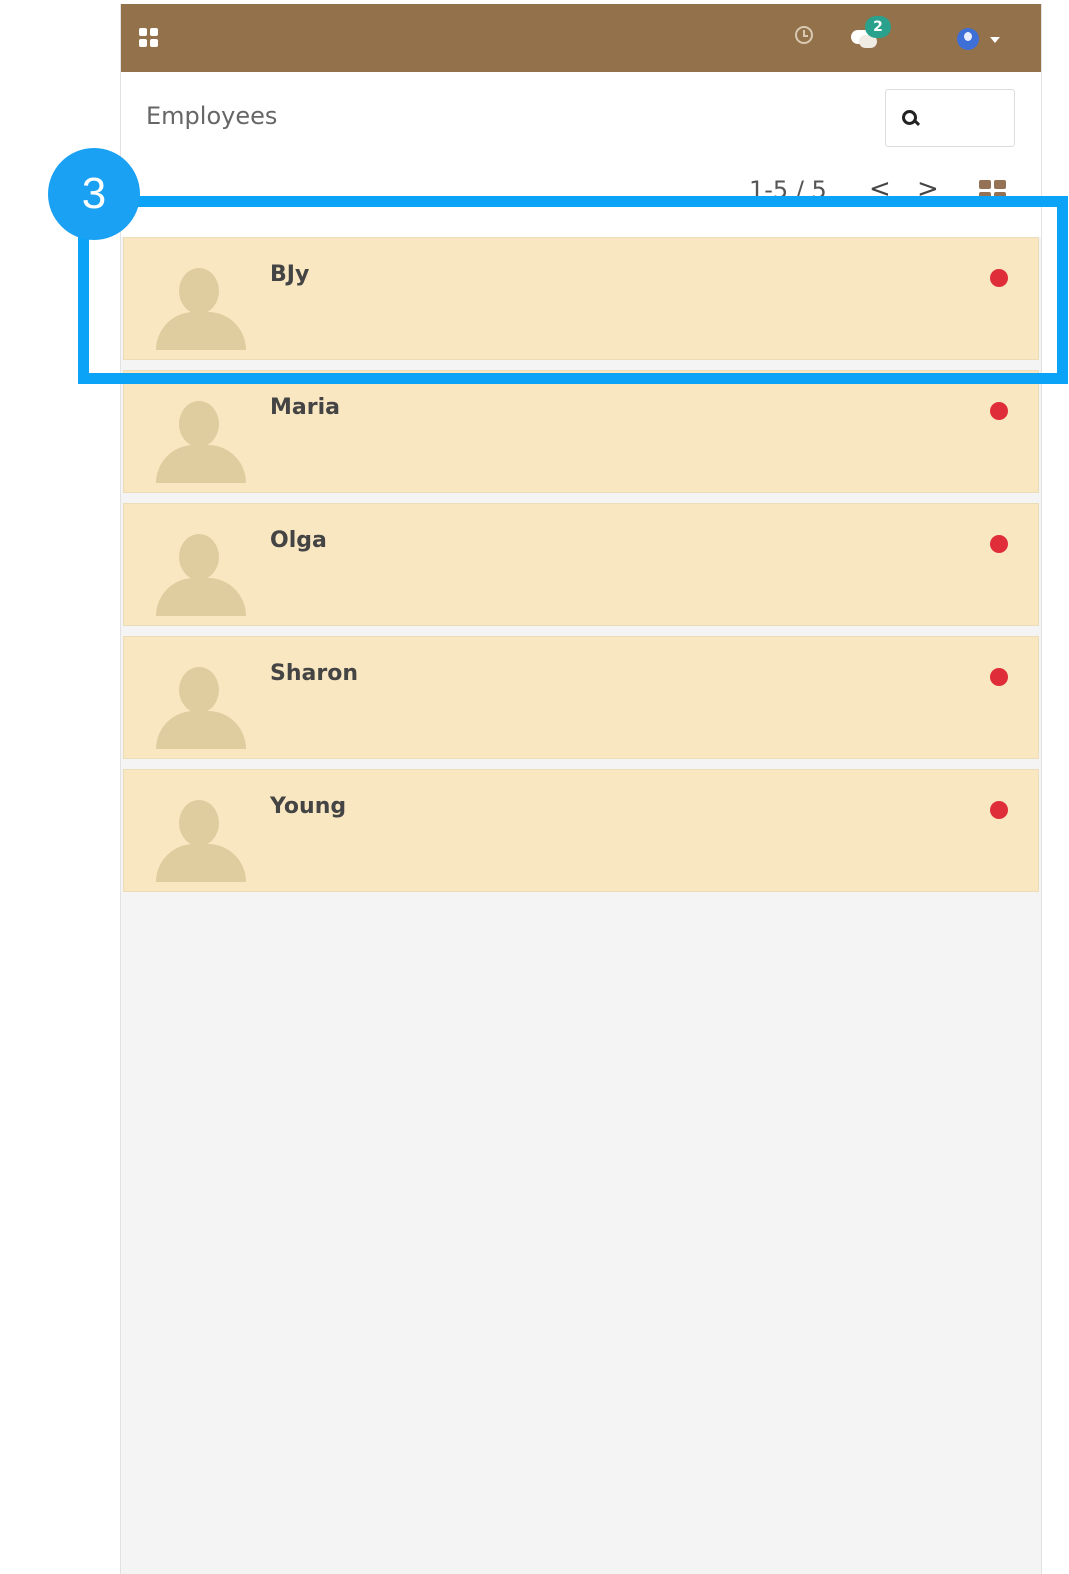  I want to click on search-input, so click(950, 118).